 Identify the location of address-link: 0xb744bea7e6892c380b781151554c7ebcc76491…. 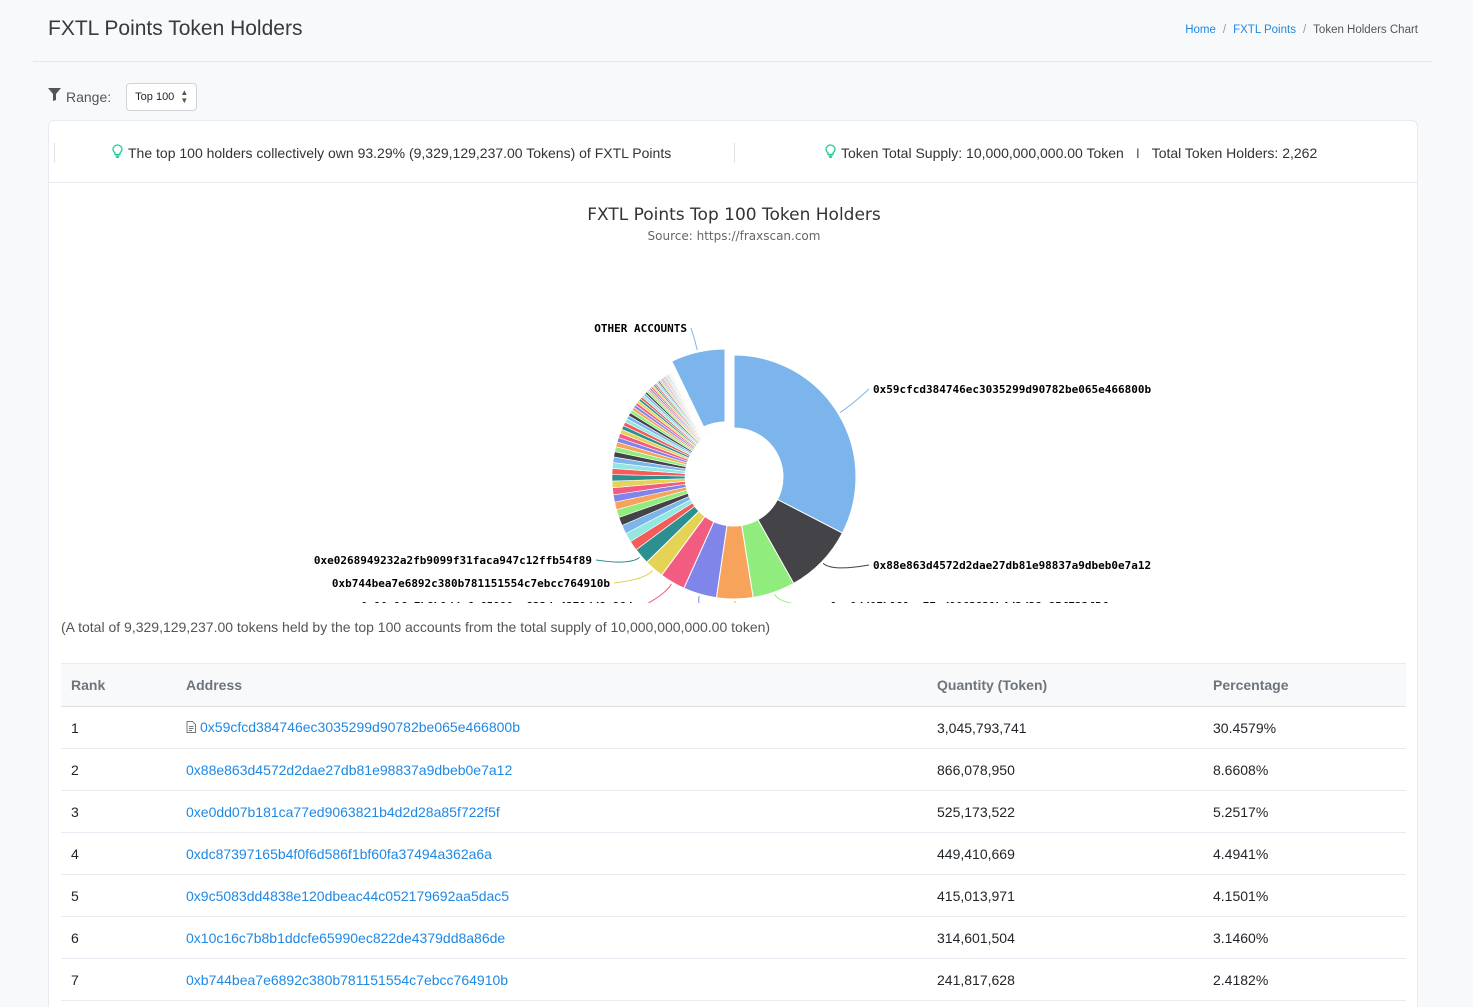
(347, 980).